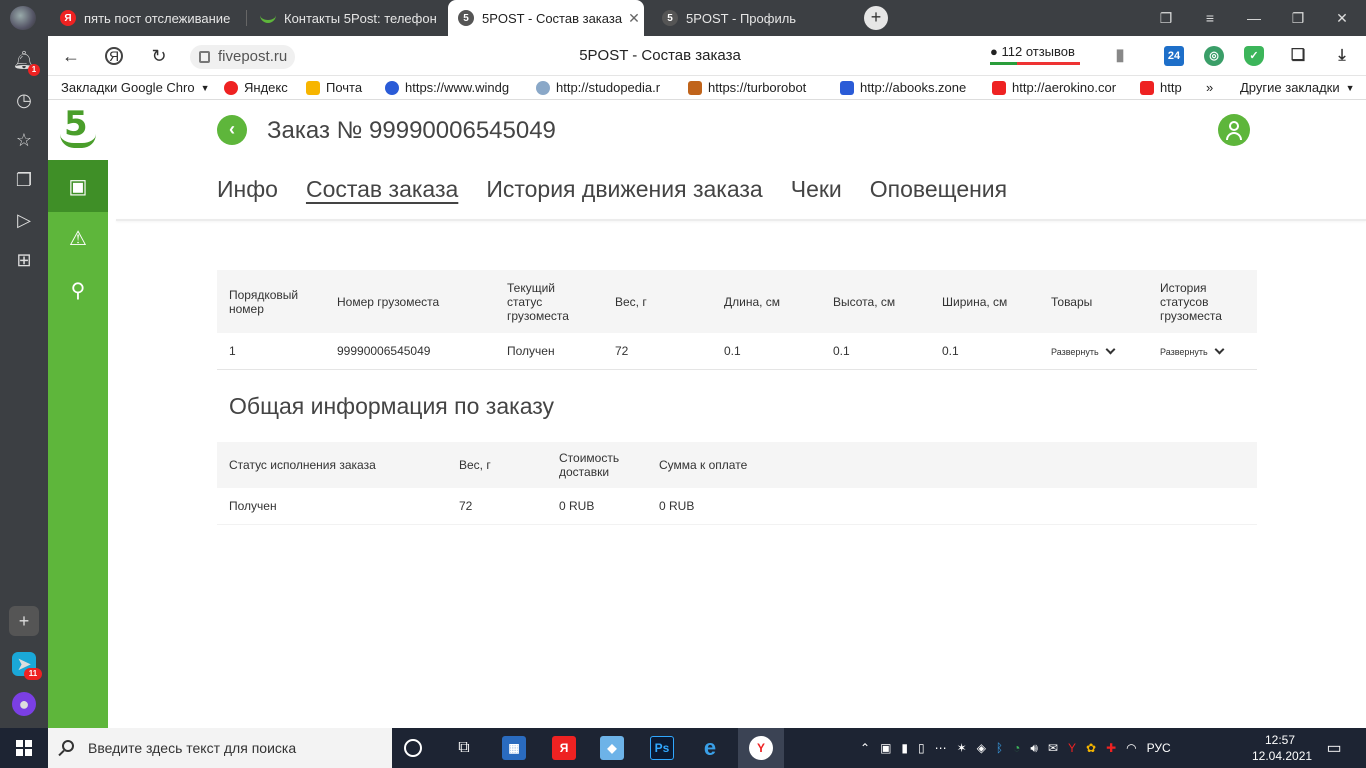 The height and width of the screenshot is (768, 1366). I want to click on expand-goods-button: Развернуть, so click(1083, 350).